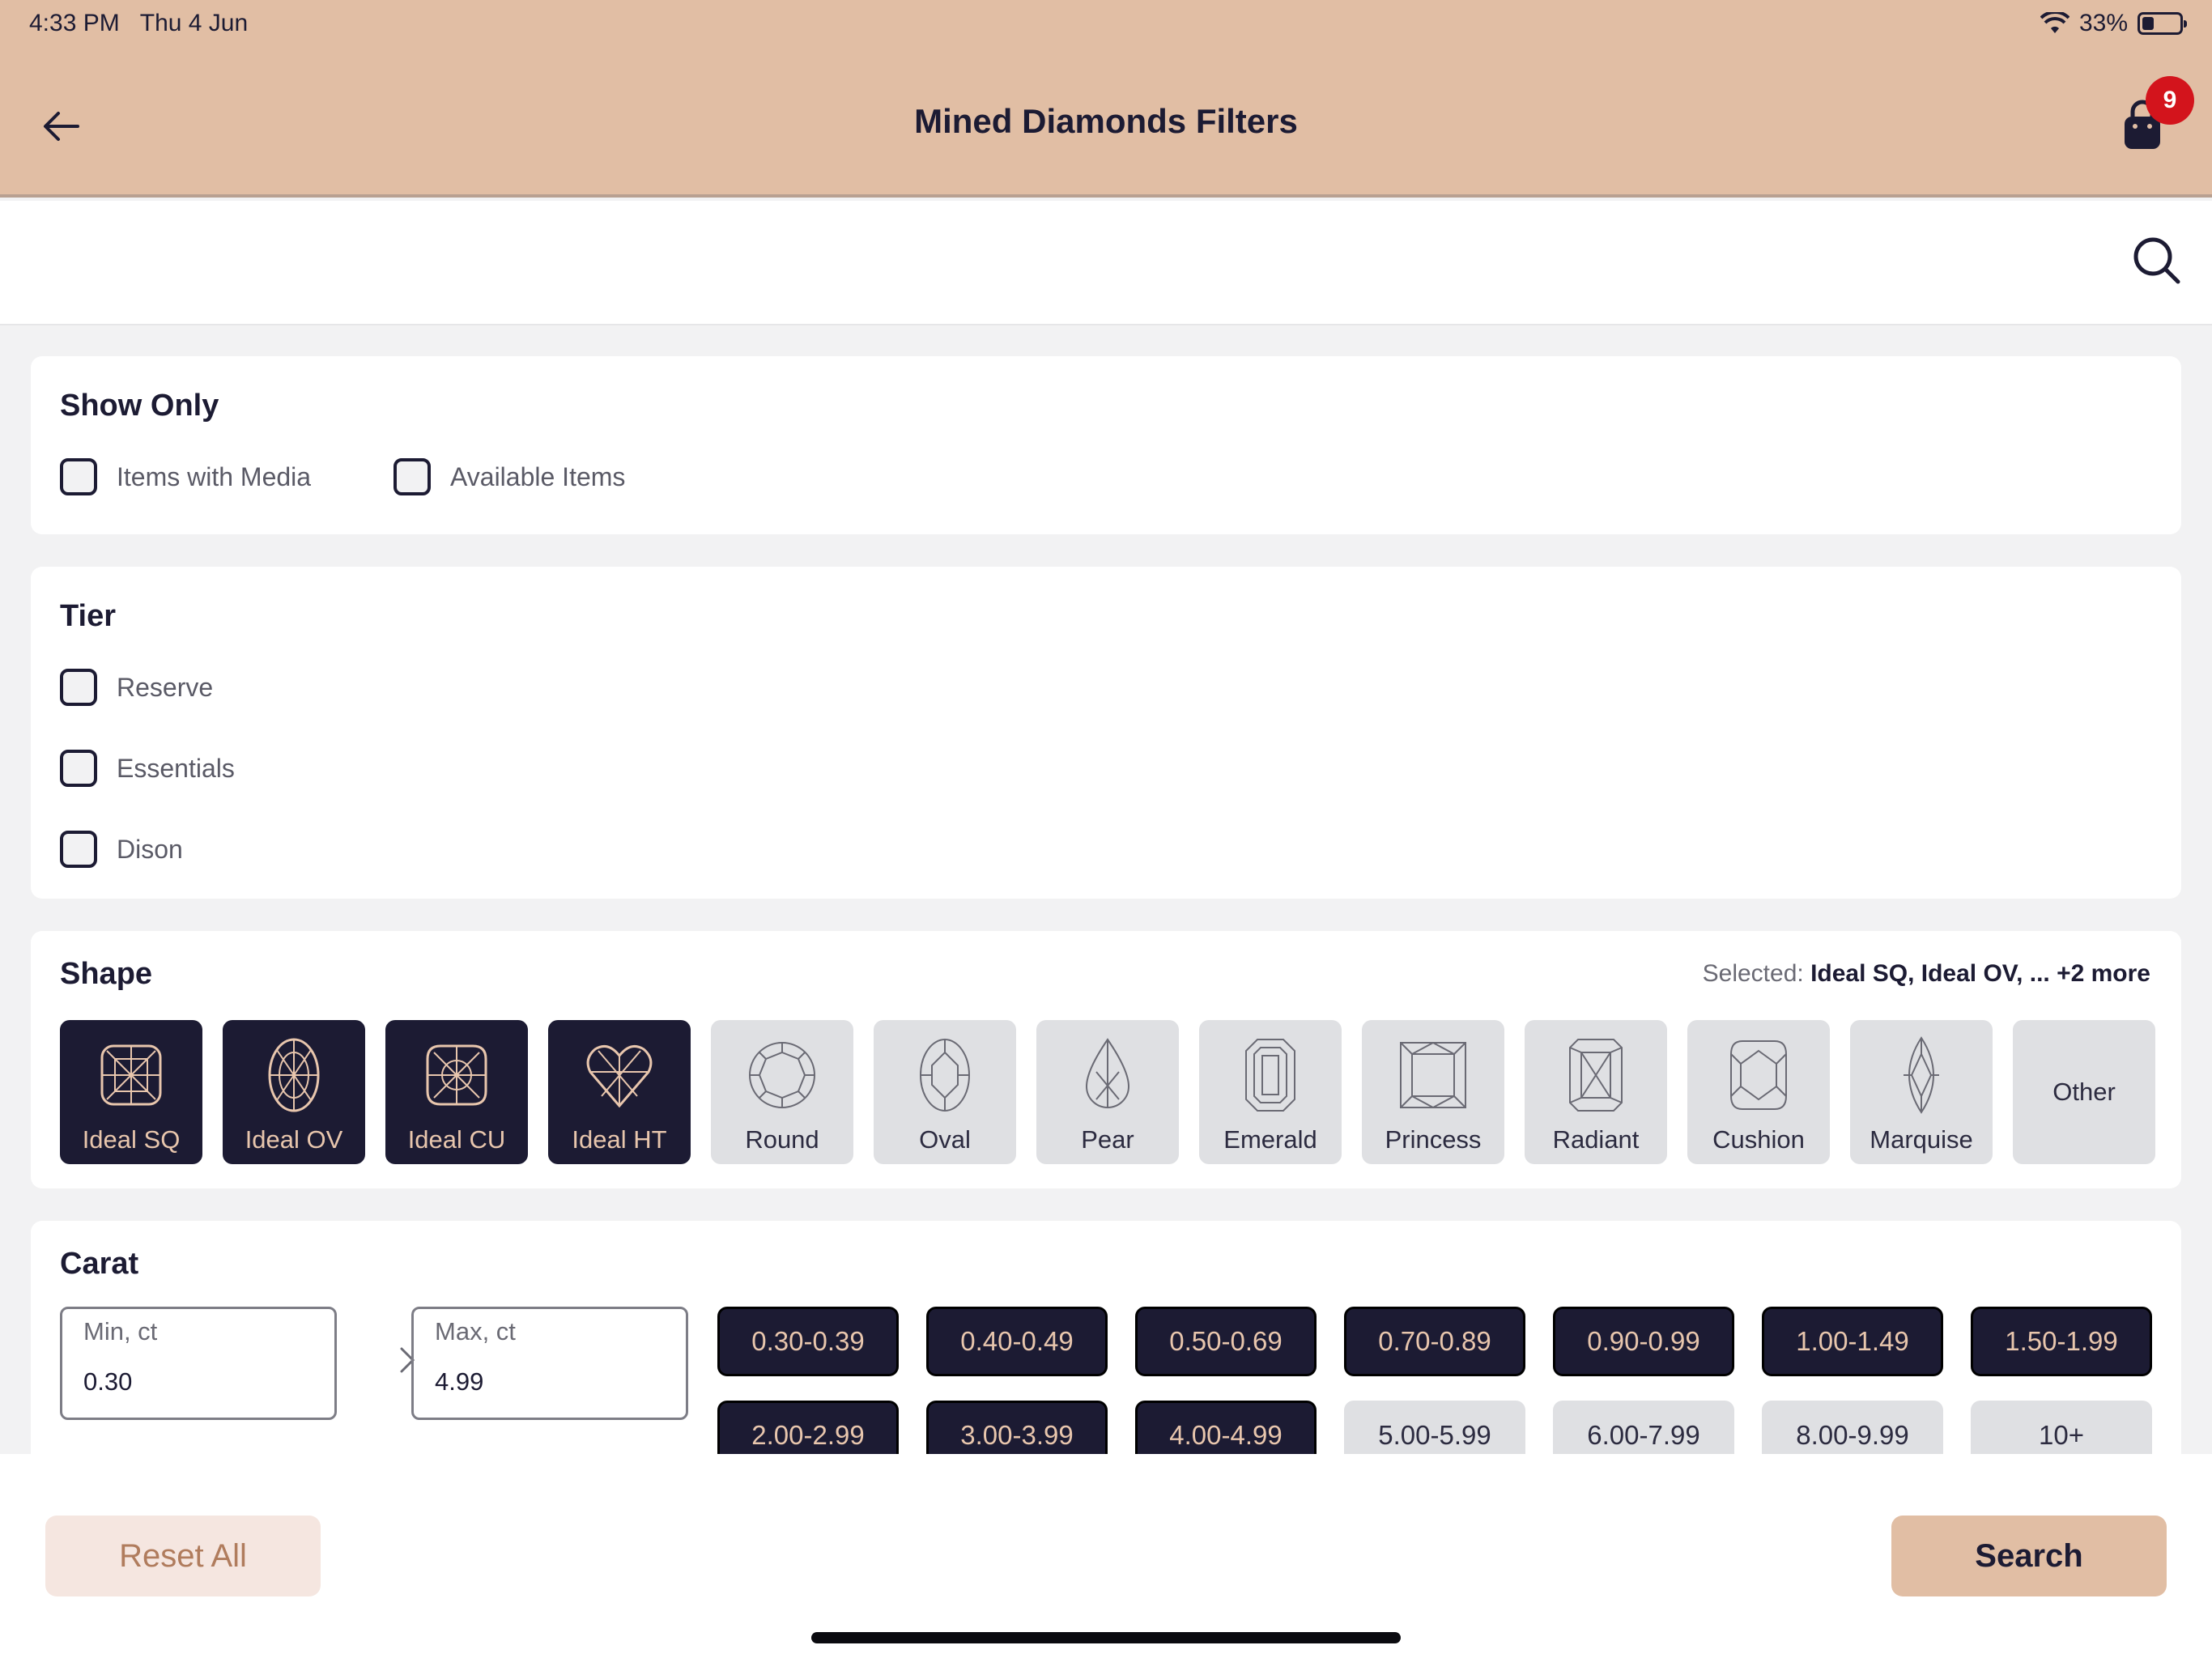 This screenshot has width=2212, height=1658. I want to click on shape-ideal-cu: Ideal CU, so click(456, 1092).